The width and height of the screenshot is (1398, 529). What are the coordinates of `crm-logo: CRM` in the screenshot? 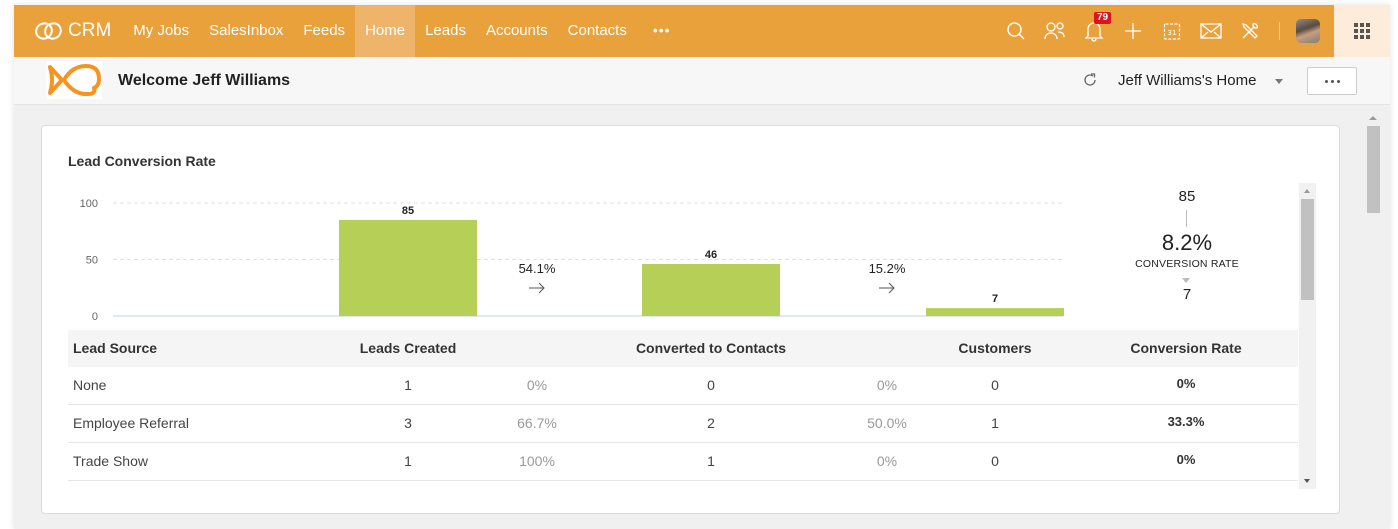 It's located at (68, 31).